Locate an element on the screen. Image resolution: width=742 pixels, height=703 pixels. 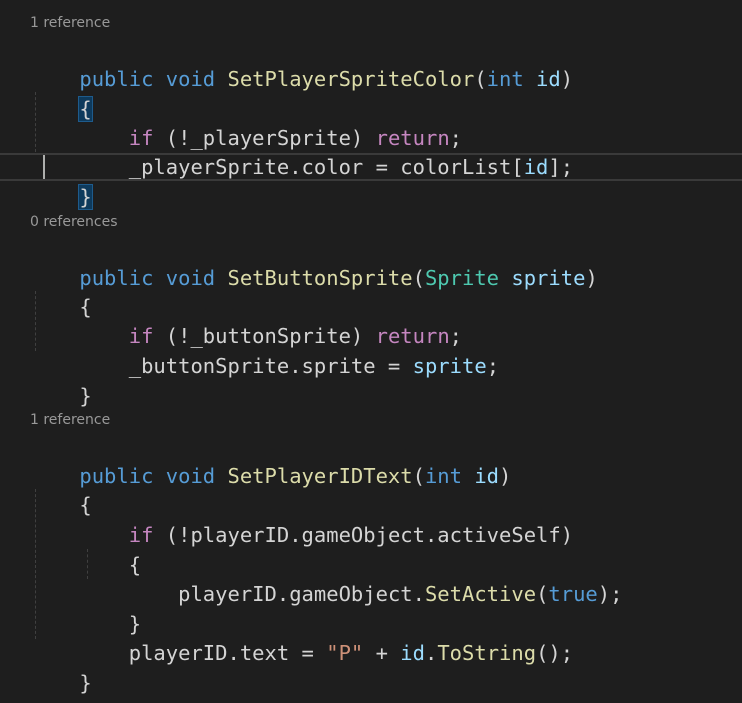
code-line: if (!_playerSprite) return; is located at coordinates (246, 121).